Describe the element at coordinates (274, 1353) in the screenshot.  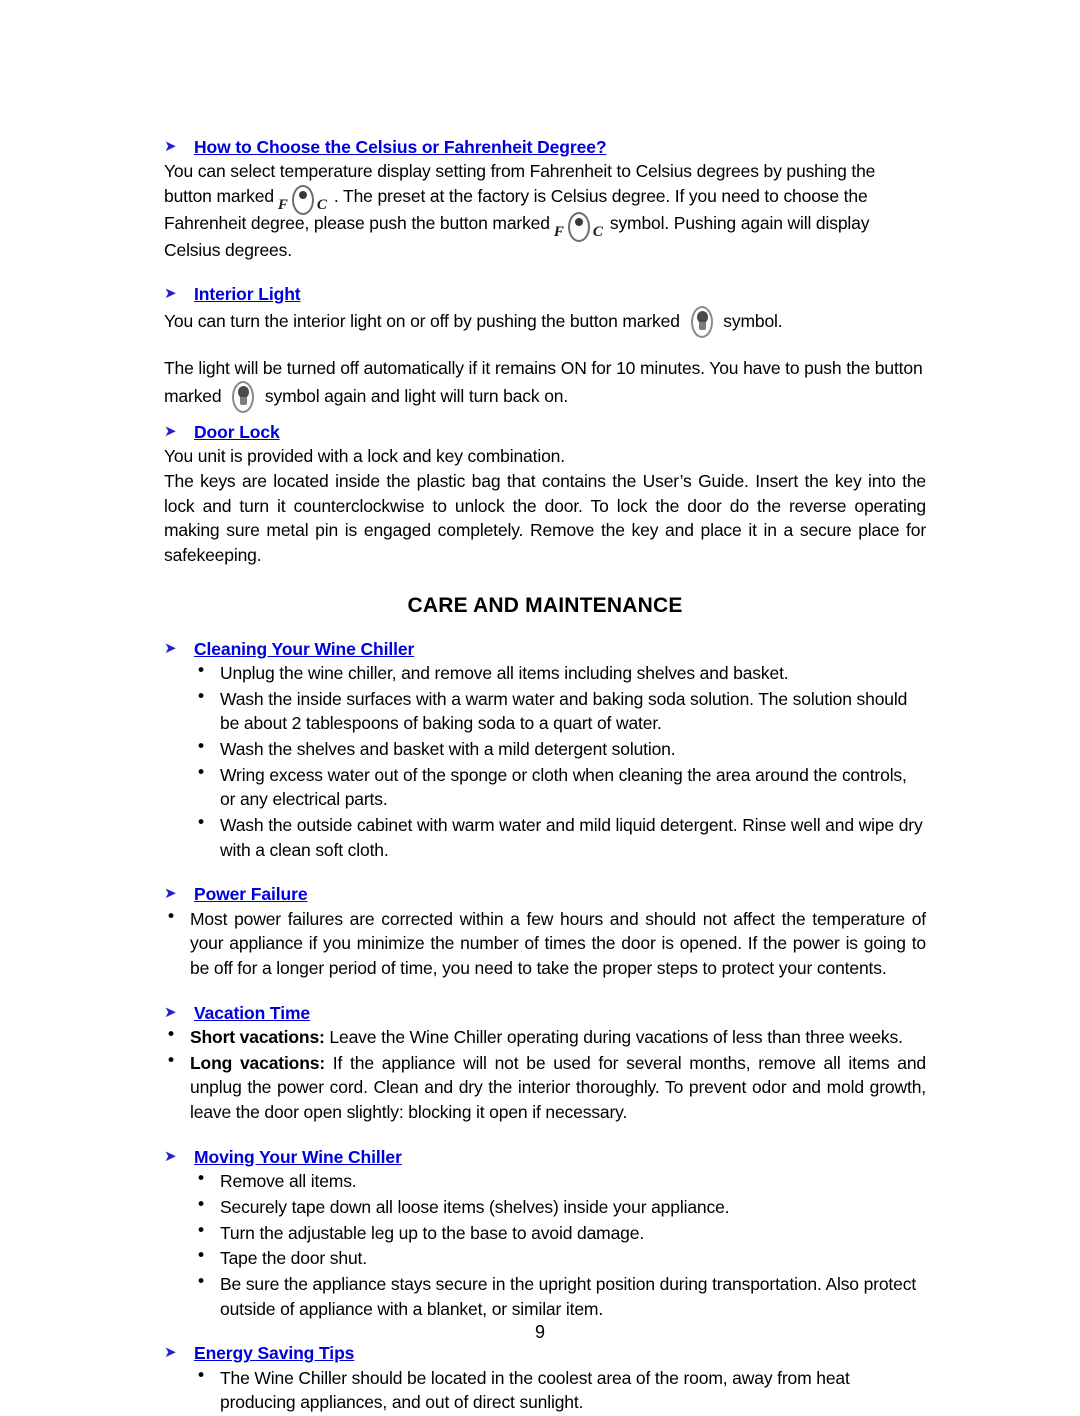
I see `heading-energy-saving-label: Energy Saving Tips` at that location.